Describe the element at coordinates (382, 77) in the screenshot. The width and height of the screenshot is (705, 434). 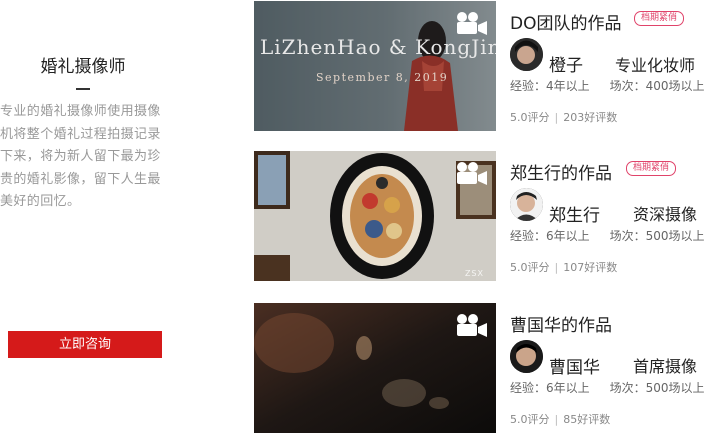
I see `thumbnail-date: September 8, 2019` at that location.